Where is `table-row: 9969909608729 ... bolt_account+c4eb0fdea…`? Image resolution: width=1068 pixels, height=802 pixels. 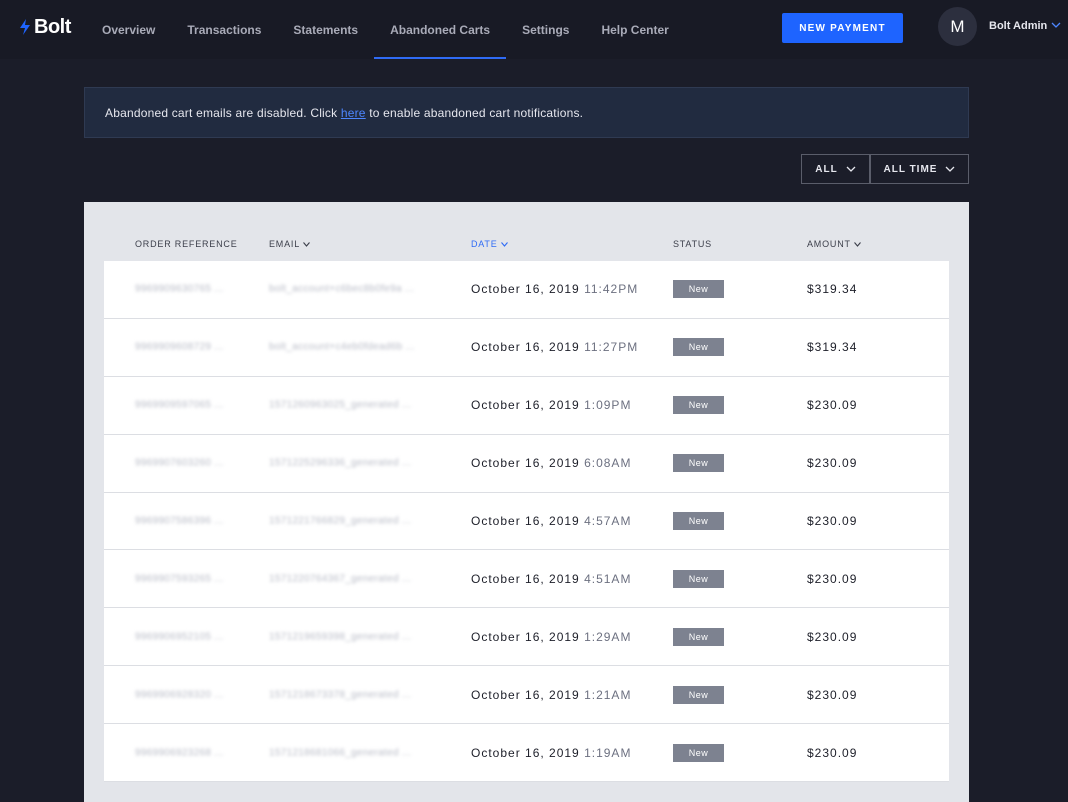 table-row: 9969909608729 ... bolt_account+c4eb0fdea… is located at coordinates (526, 348).